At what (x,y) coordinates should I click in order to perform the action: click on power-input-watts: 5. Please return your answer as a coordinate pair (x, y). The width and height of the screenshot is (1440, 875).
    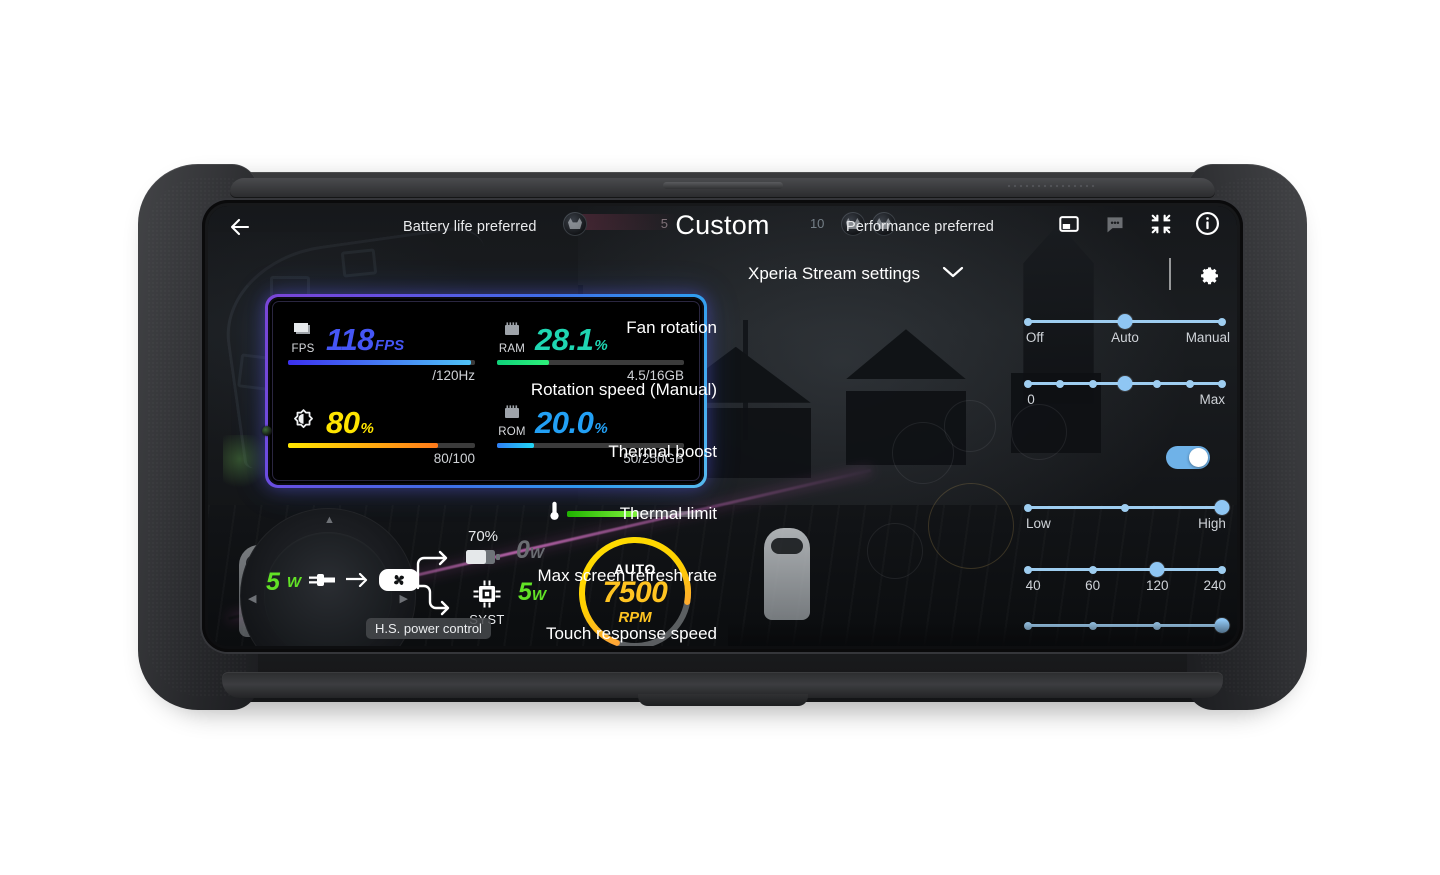
    Looking at the image, I should click on (273, 582).